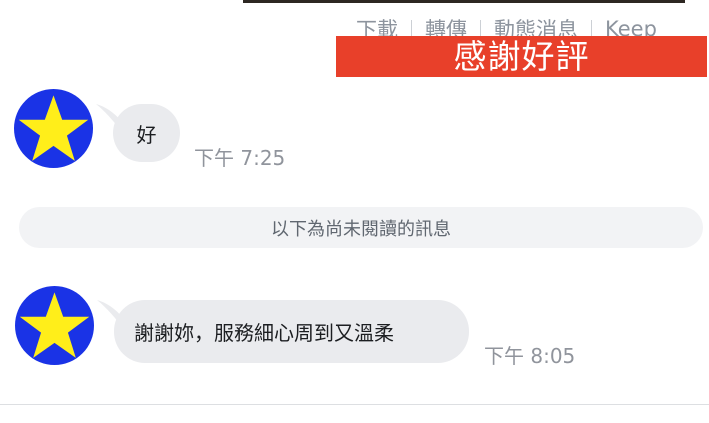  What do you see at coordinates (464, 1) in the screenshot?
I see `shared-image-edge` at bounding box center [464, 1].